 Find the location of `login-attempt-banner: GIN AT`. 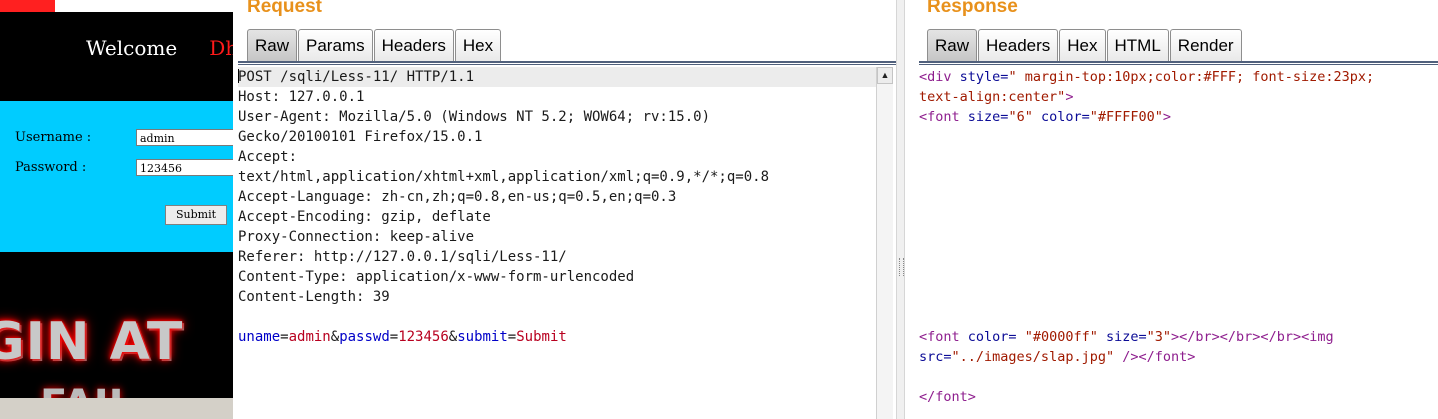

login-attempt-banner: GIN AT is located at coordinates (92, 342).